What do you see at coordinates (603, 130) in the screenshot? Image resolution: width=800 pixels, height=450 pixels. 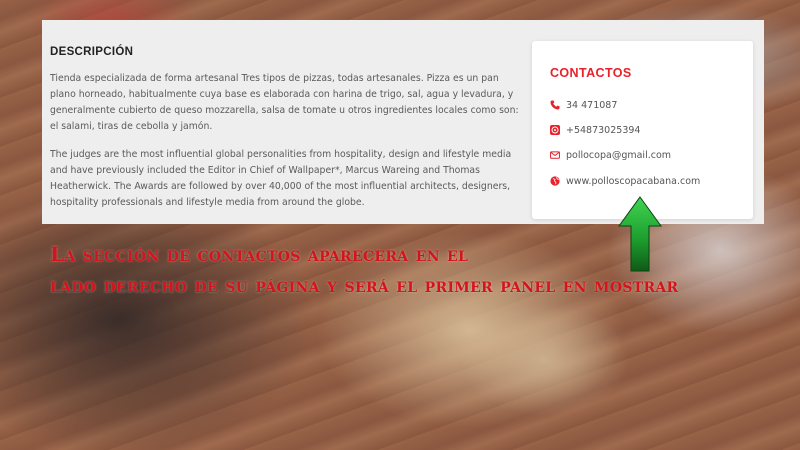 I see `contact-whatsapp-text: +54873025394` at bounding box center [603, 130].